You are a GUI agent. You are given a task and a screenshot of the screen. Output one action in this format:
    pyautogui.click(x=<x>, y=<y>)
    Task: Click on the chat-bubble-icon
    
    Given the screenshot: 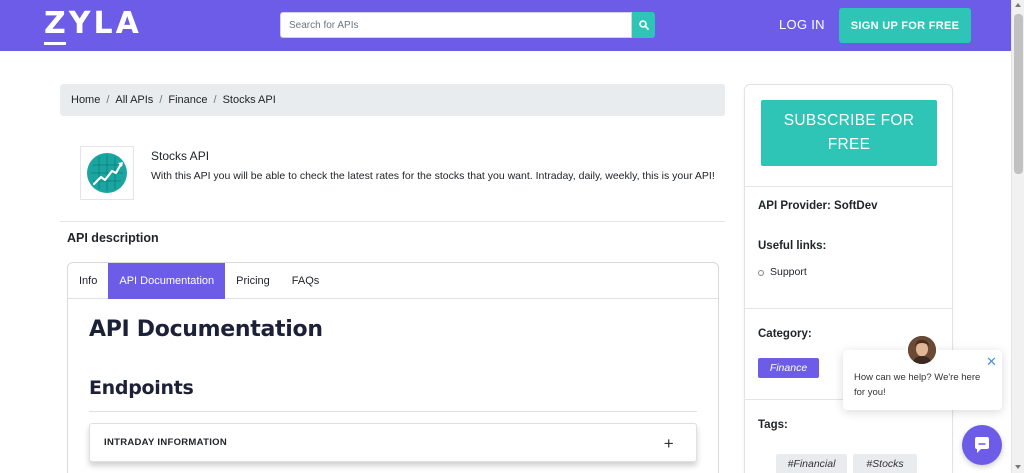 What is the action you would take?
    pyautogui.click(x=982, y=445)
    